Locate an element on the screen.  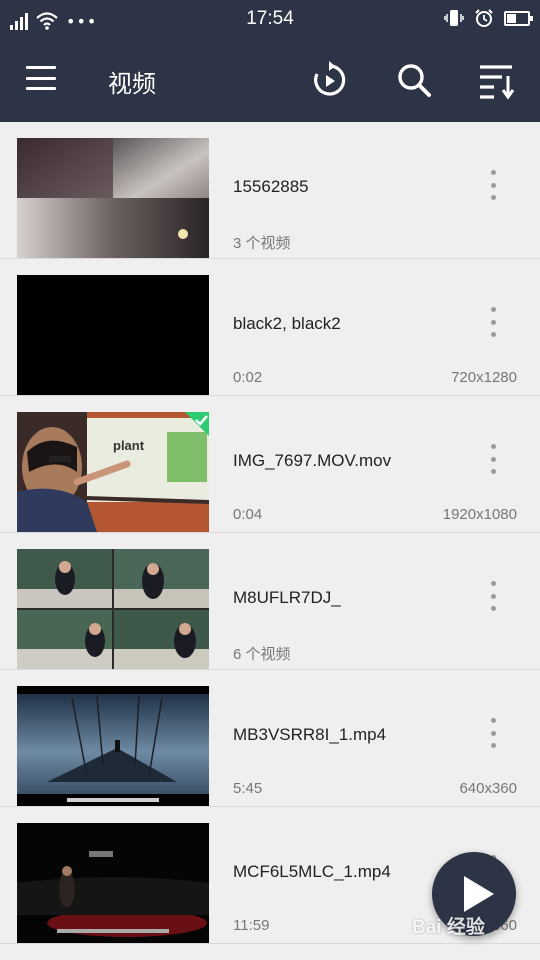
watermark-text: Bai 经验 is located at coordinates (448, 927).